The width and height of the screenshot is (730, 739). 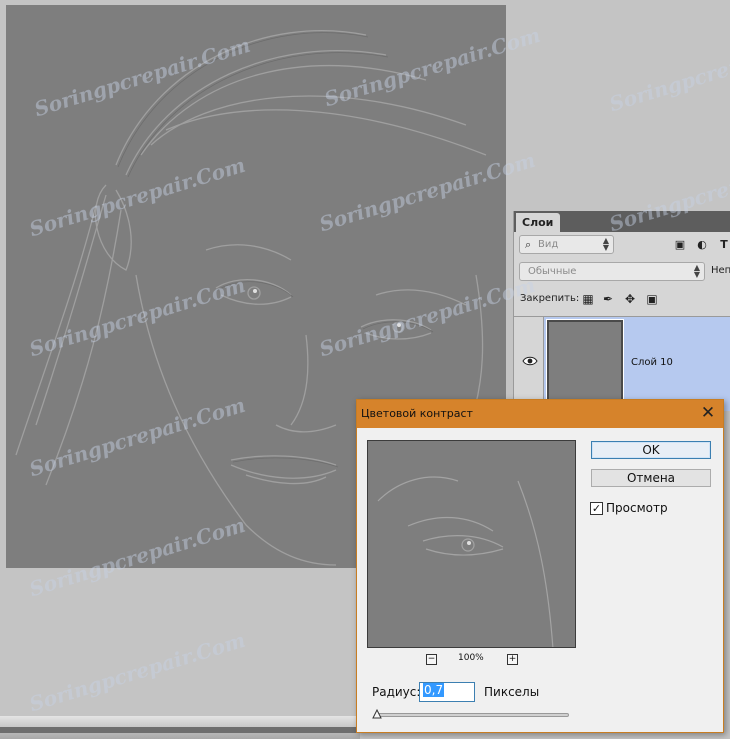 What do you see at coordinates (637, 508) in the screenshot?
I see `preview-checkbox-label: Просмотр` at bounding box center [637, 508].